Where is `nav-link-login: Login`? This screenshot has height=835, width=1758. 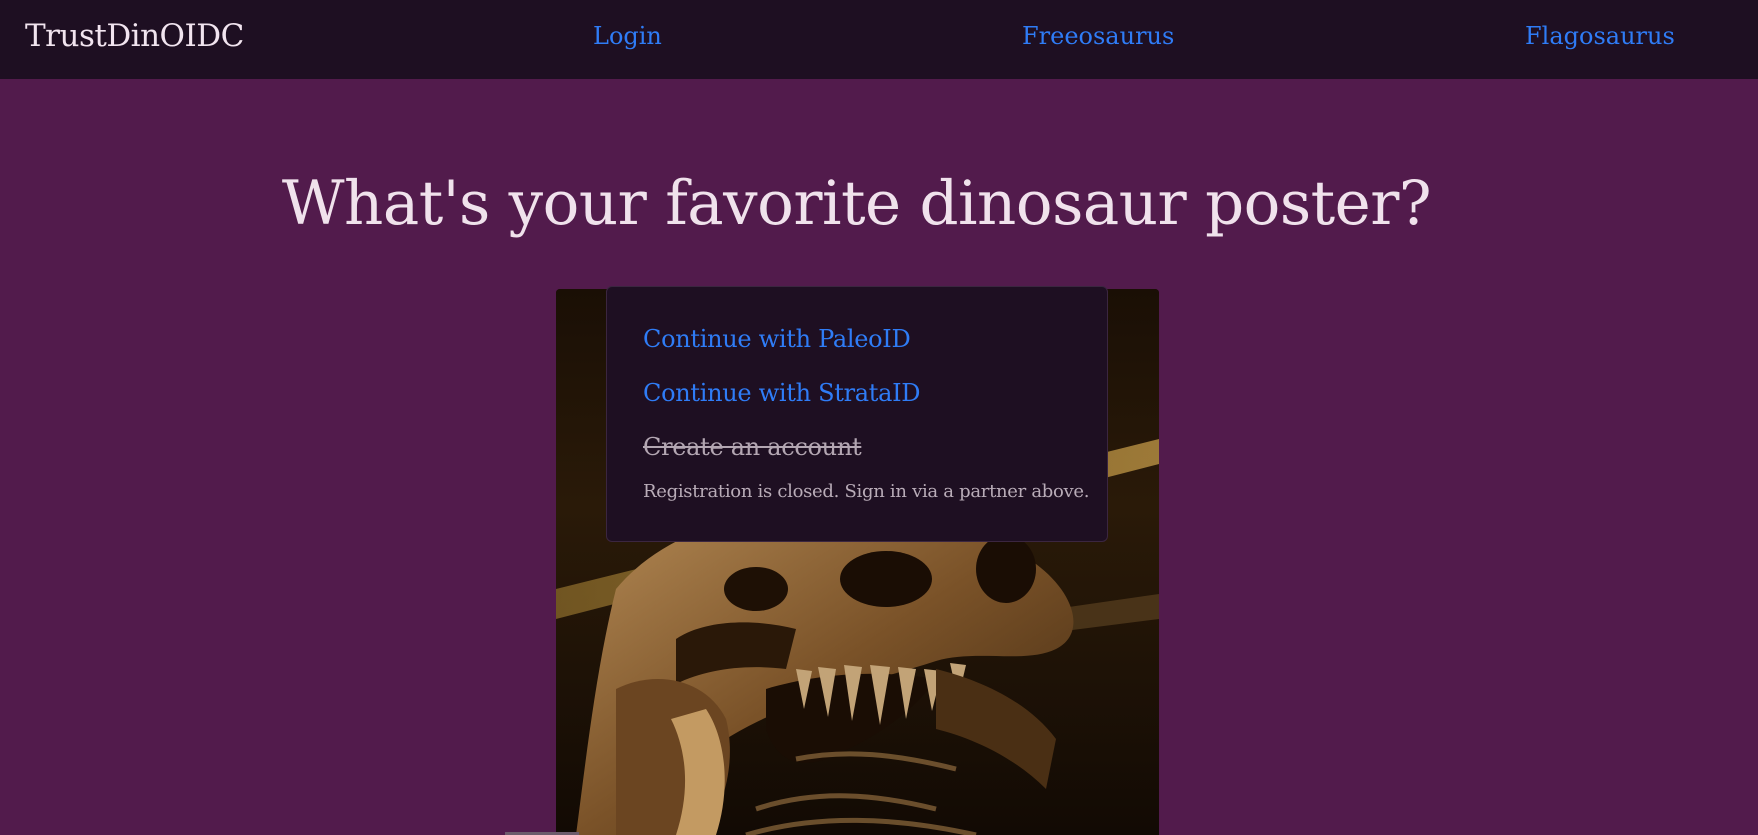 nav-link-login: Login is located at coordinates (627, 36).